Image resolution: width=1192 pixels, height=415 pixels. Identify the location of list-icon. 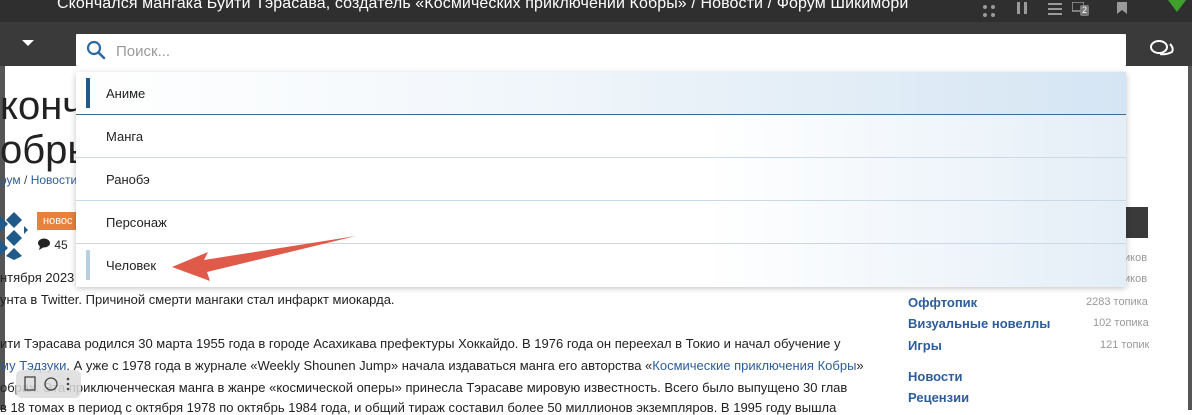
(1055, 9).